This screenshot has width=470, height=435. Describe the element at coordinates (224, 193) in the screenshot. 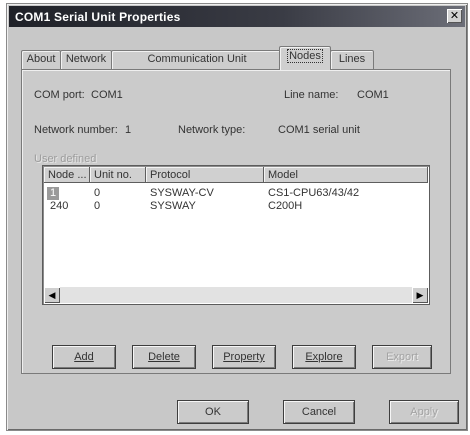

I see `table-row: 1 0 SYSWAY-CV CS1-CPU63/43/42` at that location.